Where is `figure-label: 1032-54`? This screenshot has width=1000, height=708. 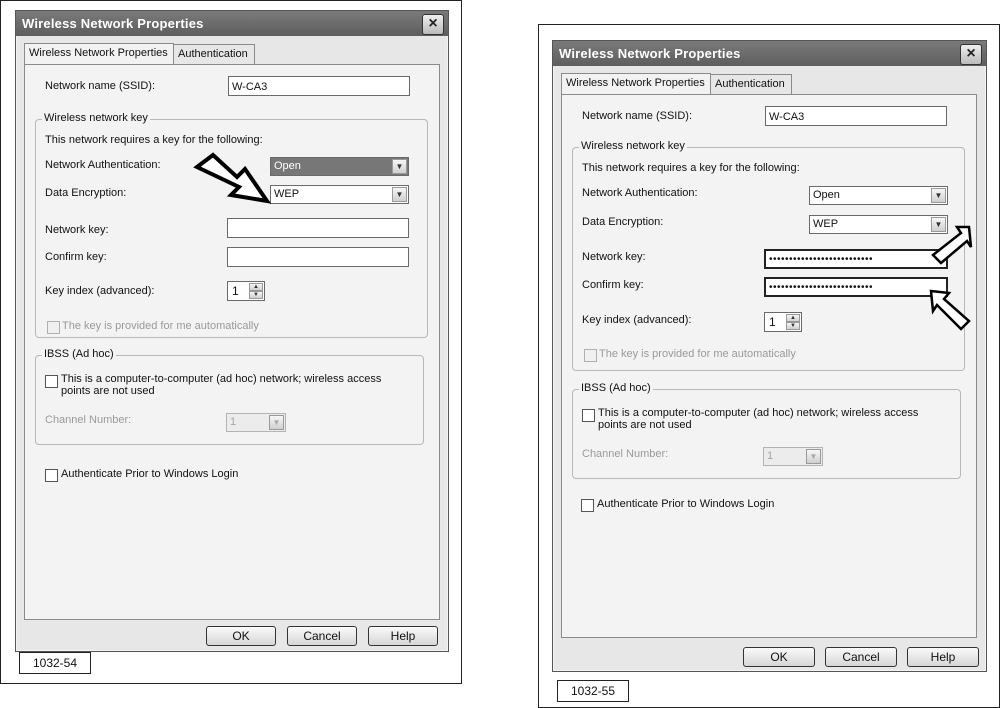
figure-label: 1032-54 is located at coordinates (55, 663).